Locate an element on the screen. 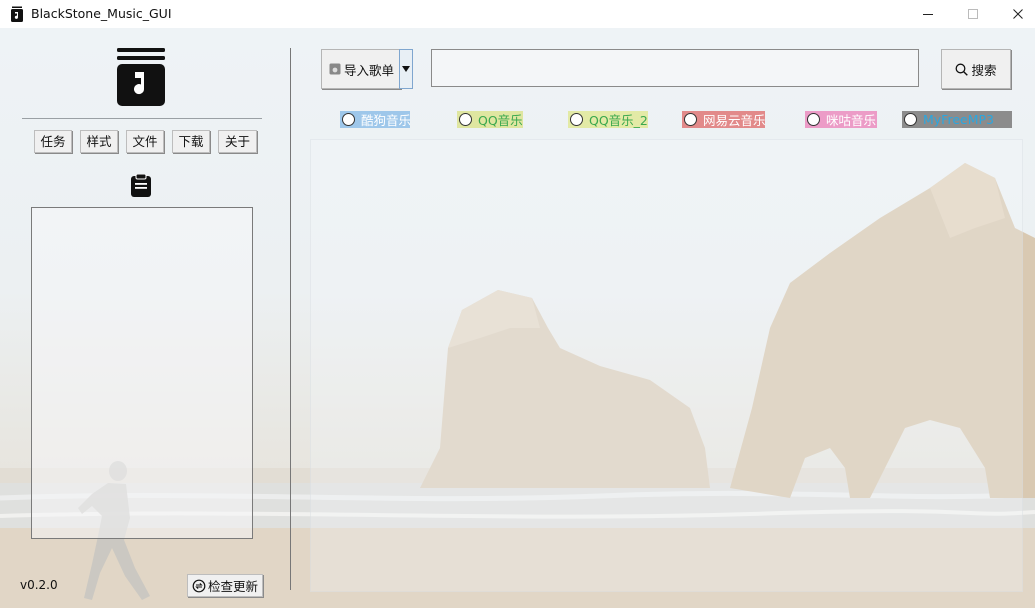 The image size is (1035, 608). close-button is located at coordinates (1015, 14).